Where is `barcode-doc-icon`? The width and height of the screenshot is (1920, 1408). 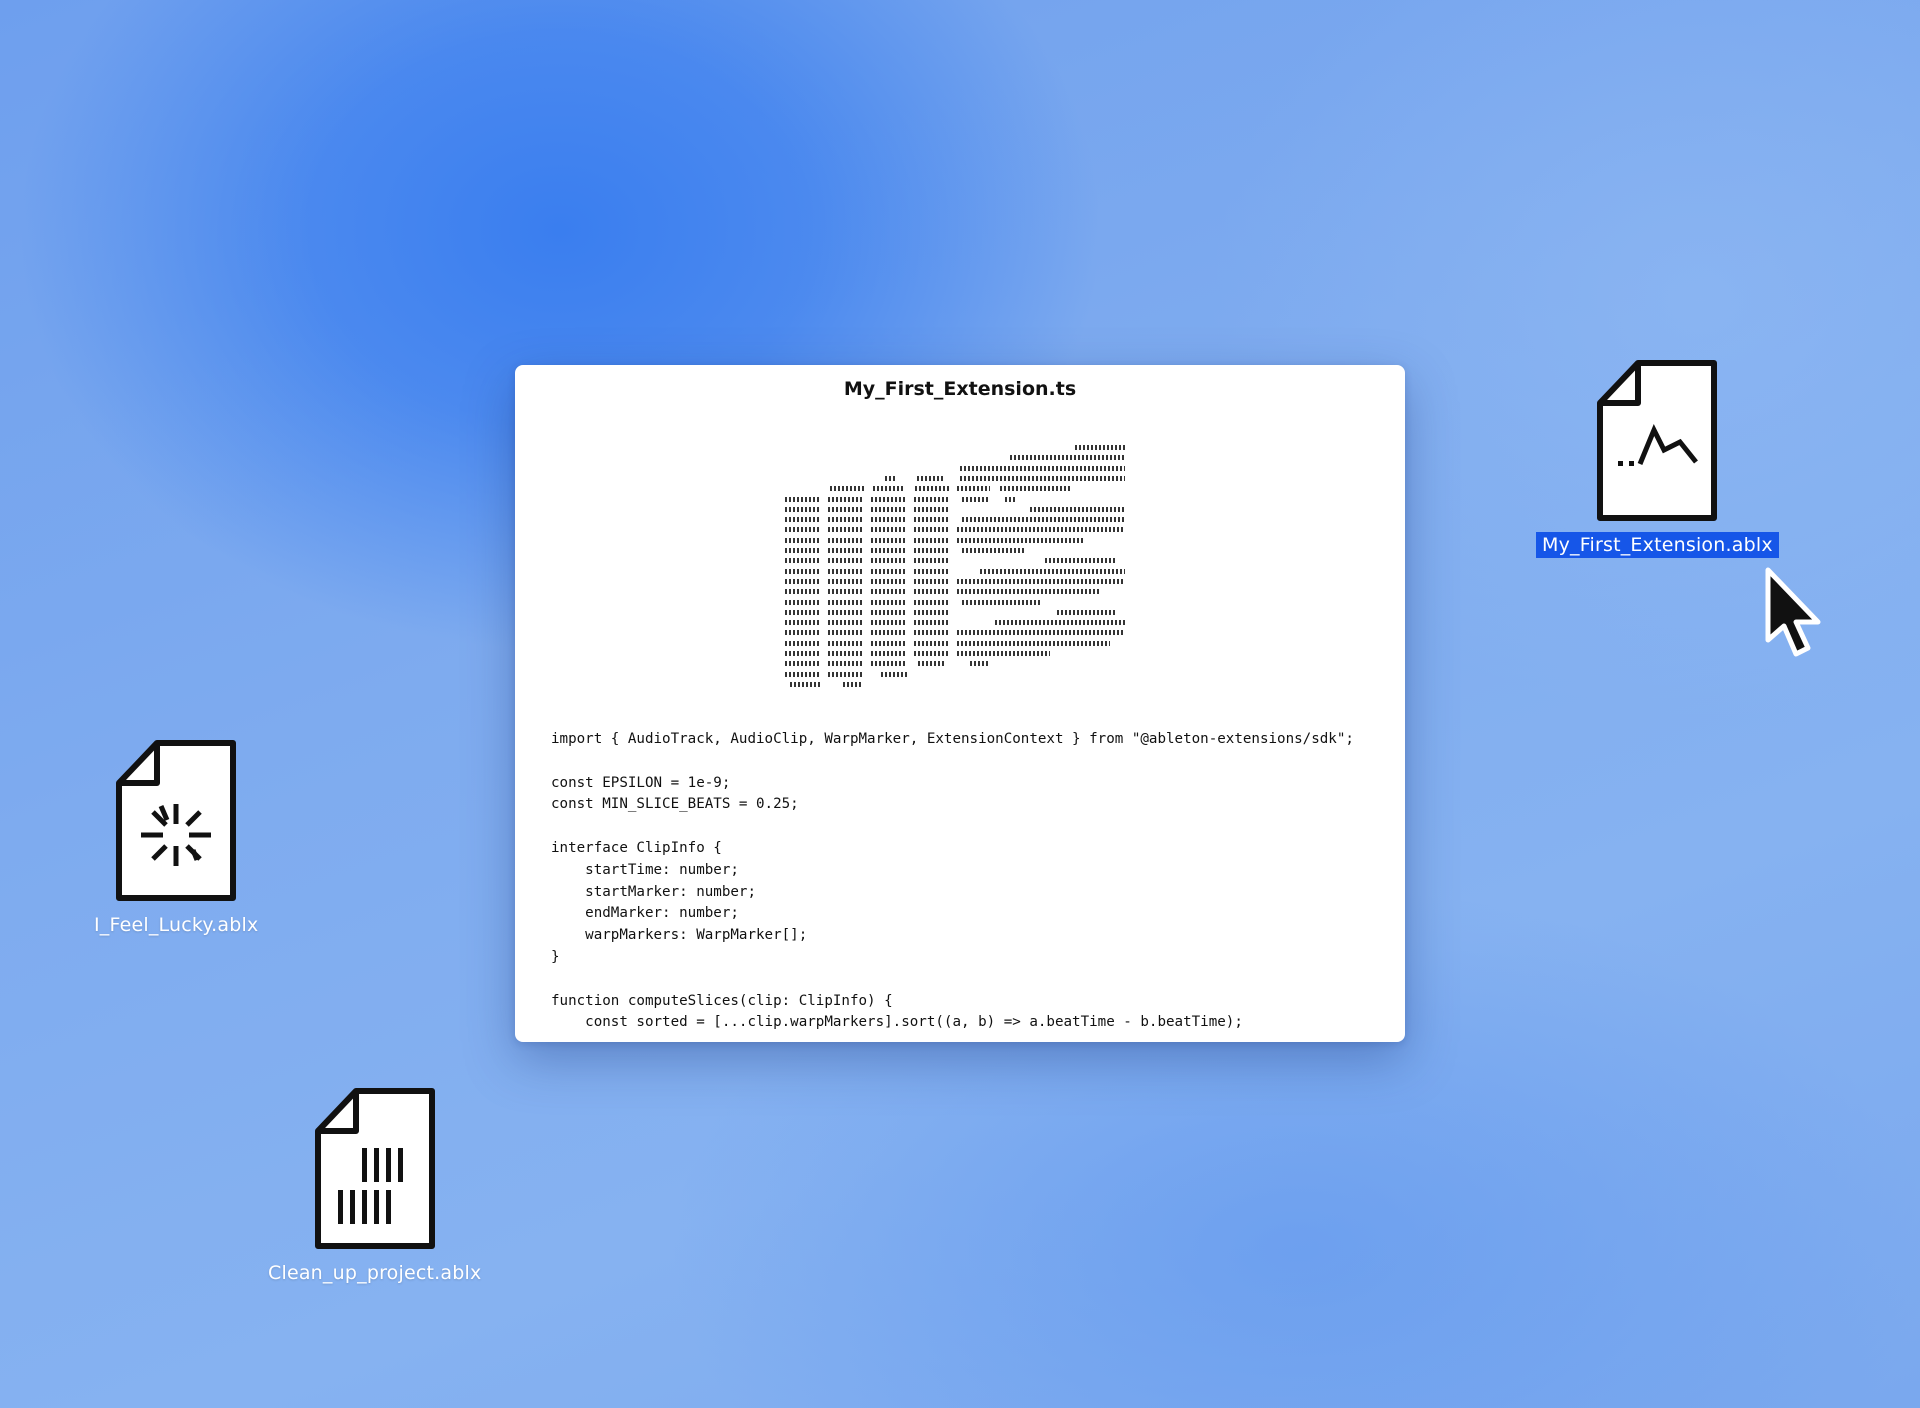 barcode-doc-icon is located at coordinates (374, 1168).